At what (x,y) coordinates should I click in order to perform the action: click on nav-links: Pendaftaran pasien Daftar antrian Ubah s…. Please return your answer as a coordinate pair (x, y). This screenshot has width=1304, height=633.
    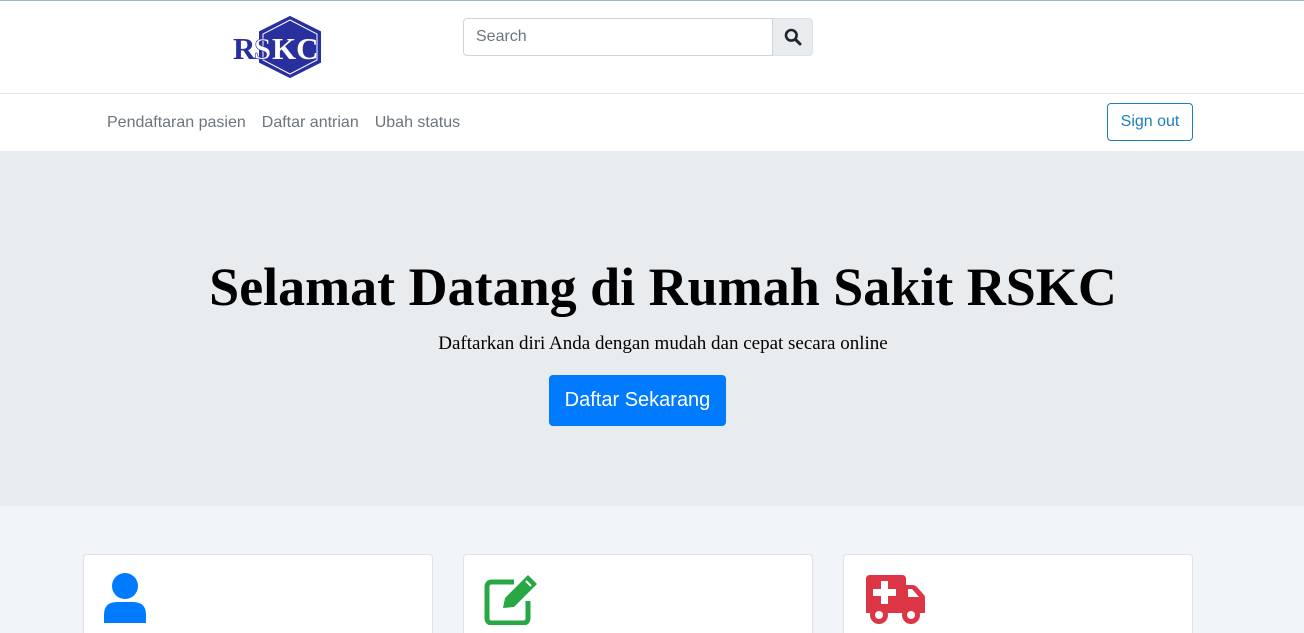
    Looking at the image, I should click on (283, 122).